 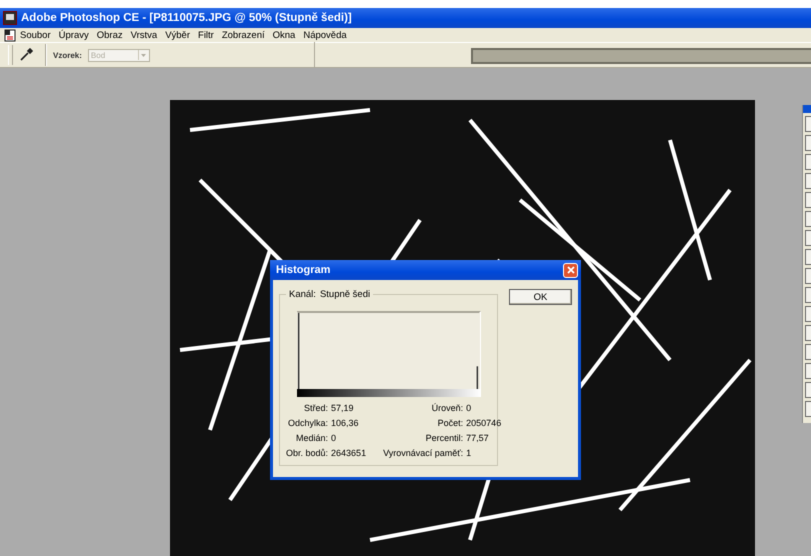 What do you see at coordinates (423, 453) in the screenshot?
I see `stat-label: Vyrovnávací paměť:` at bounding box center [423, 453].